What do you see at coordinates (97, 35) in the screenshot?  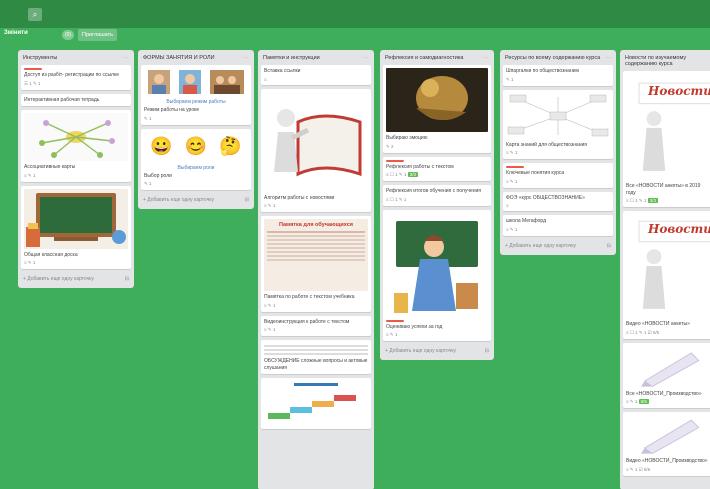 I see `share-button: Приглашать` at bounding box center [97, 35].